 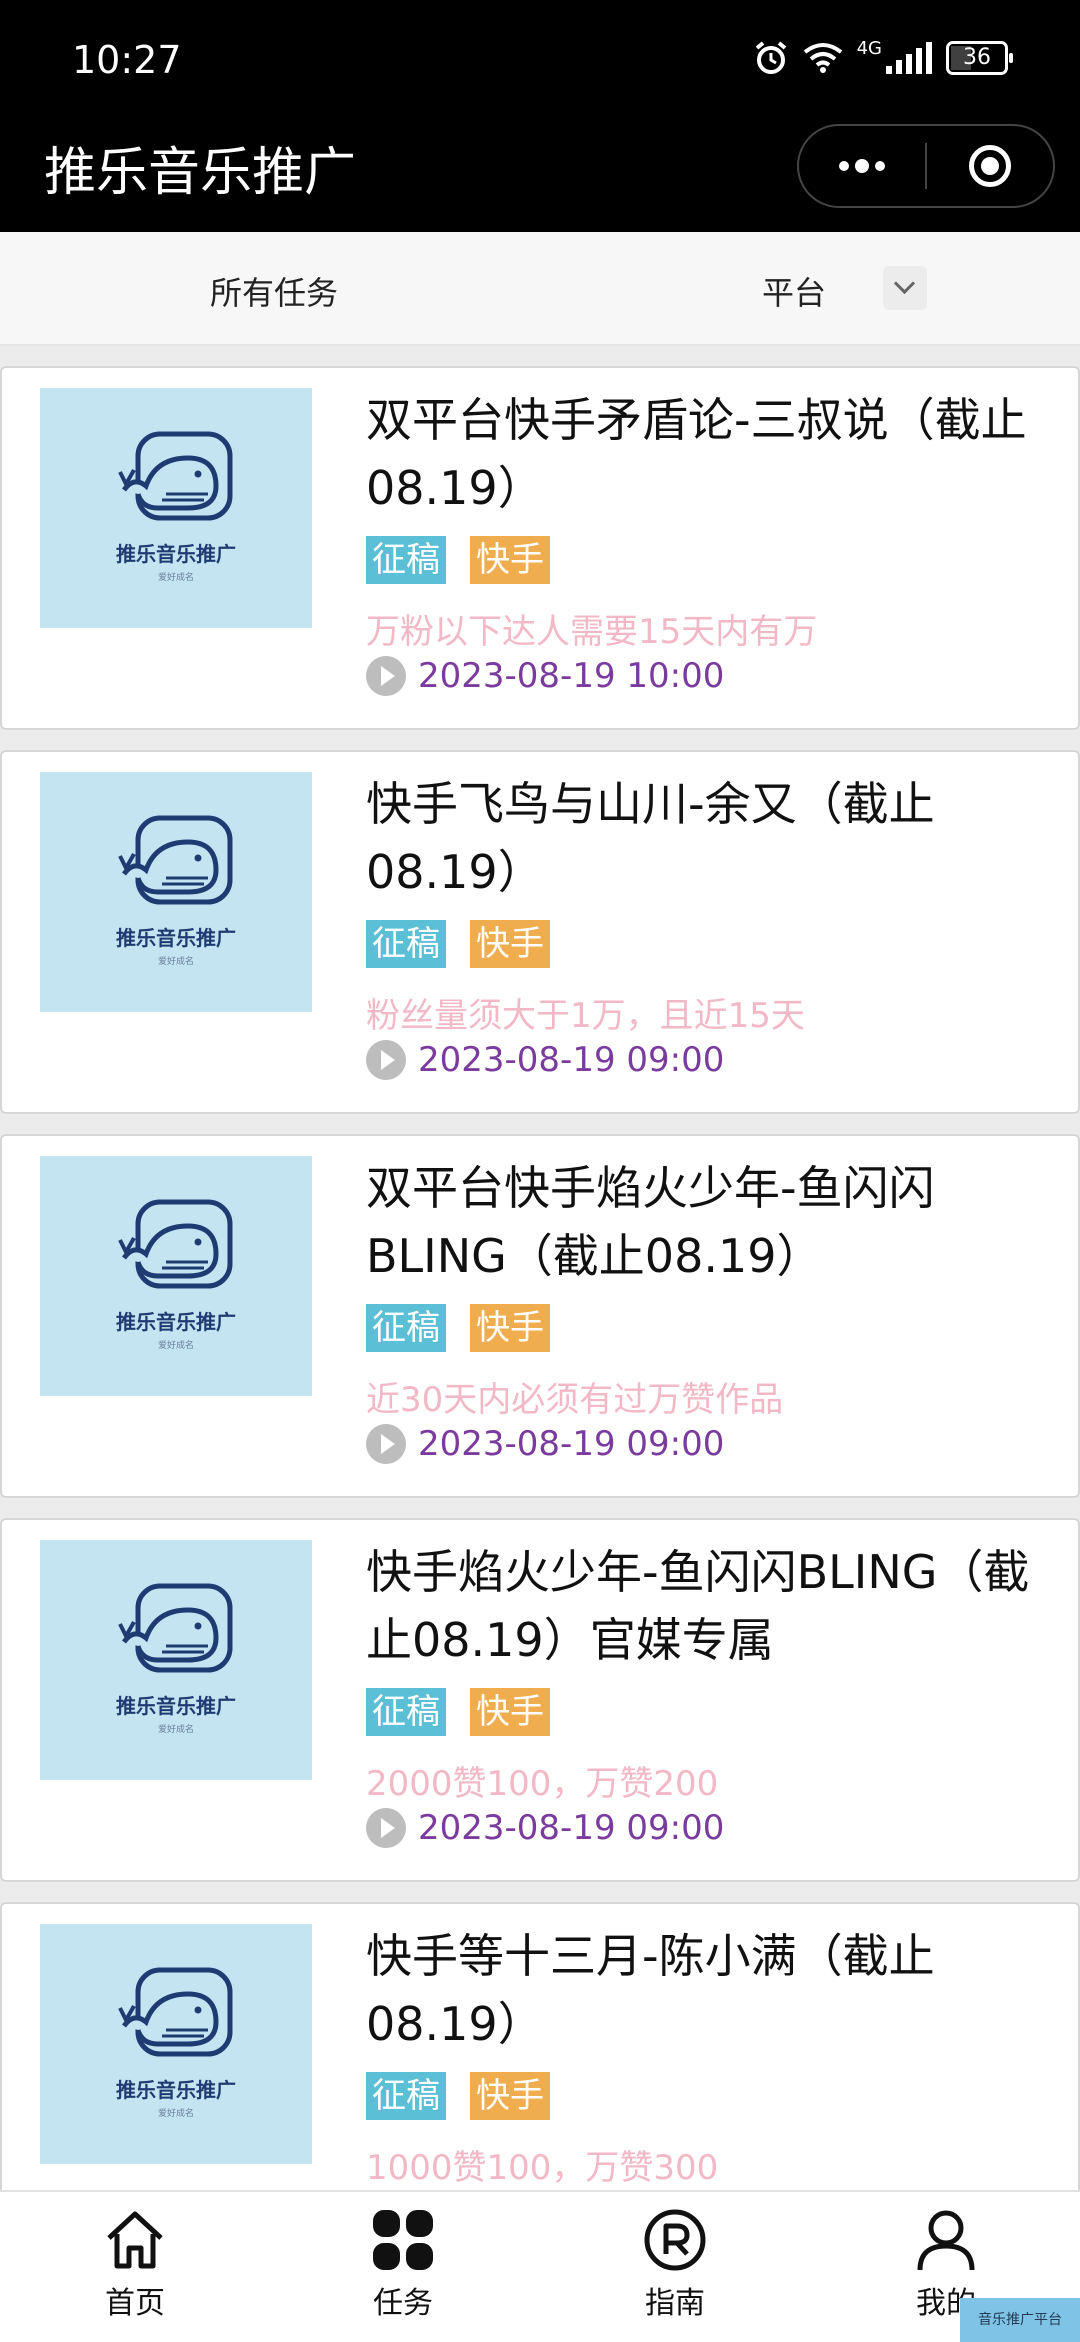 What do you see at coordinates (540, 116) in the screenshot?
I see `top-bar: 10:27 4G 36 推乐音乐推广` at bounding box center [540, 116].